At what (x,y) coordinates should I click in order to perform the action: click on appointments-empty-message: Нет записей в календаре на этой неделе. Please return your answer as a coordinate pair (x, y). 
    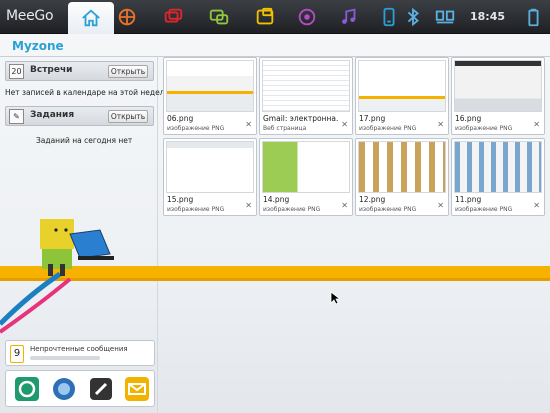
    Looking at the image, I should click on (87, 92).